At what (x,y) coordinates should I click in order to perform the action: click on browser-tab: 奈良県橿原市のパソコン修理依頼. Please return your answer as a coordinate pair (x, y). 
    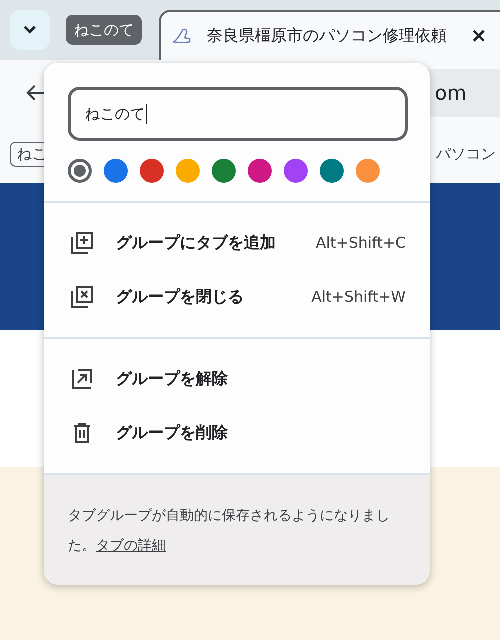
    Looking at the image, I should click on (329, 35).